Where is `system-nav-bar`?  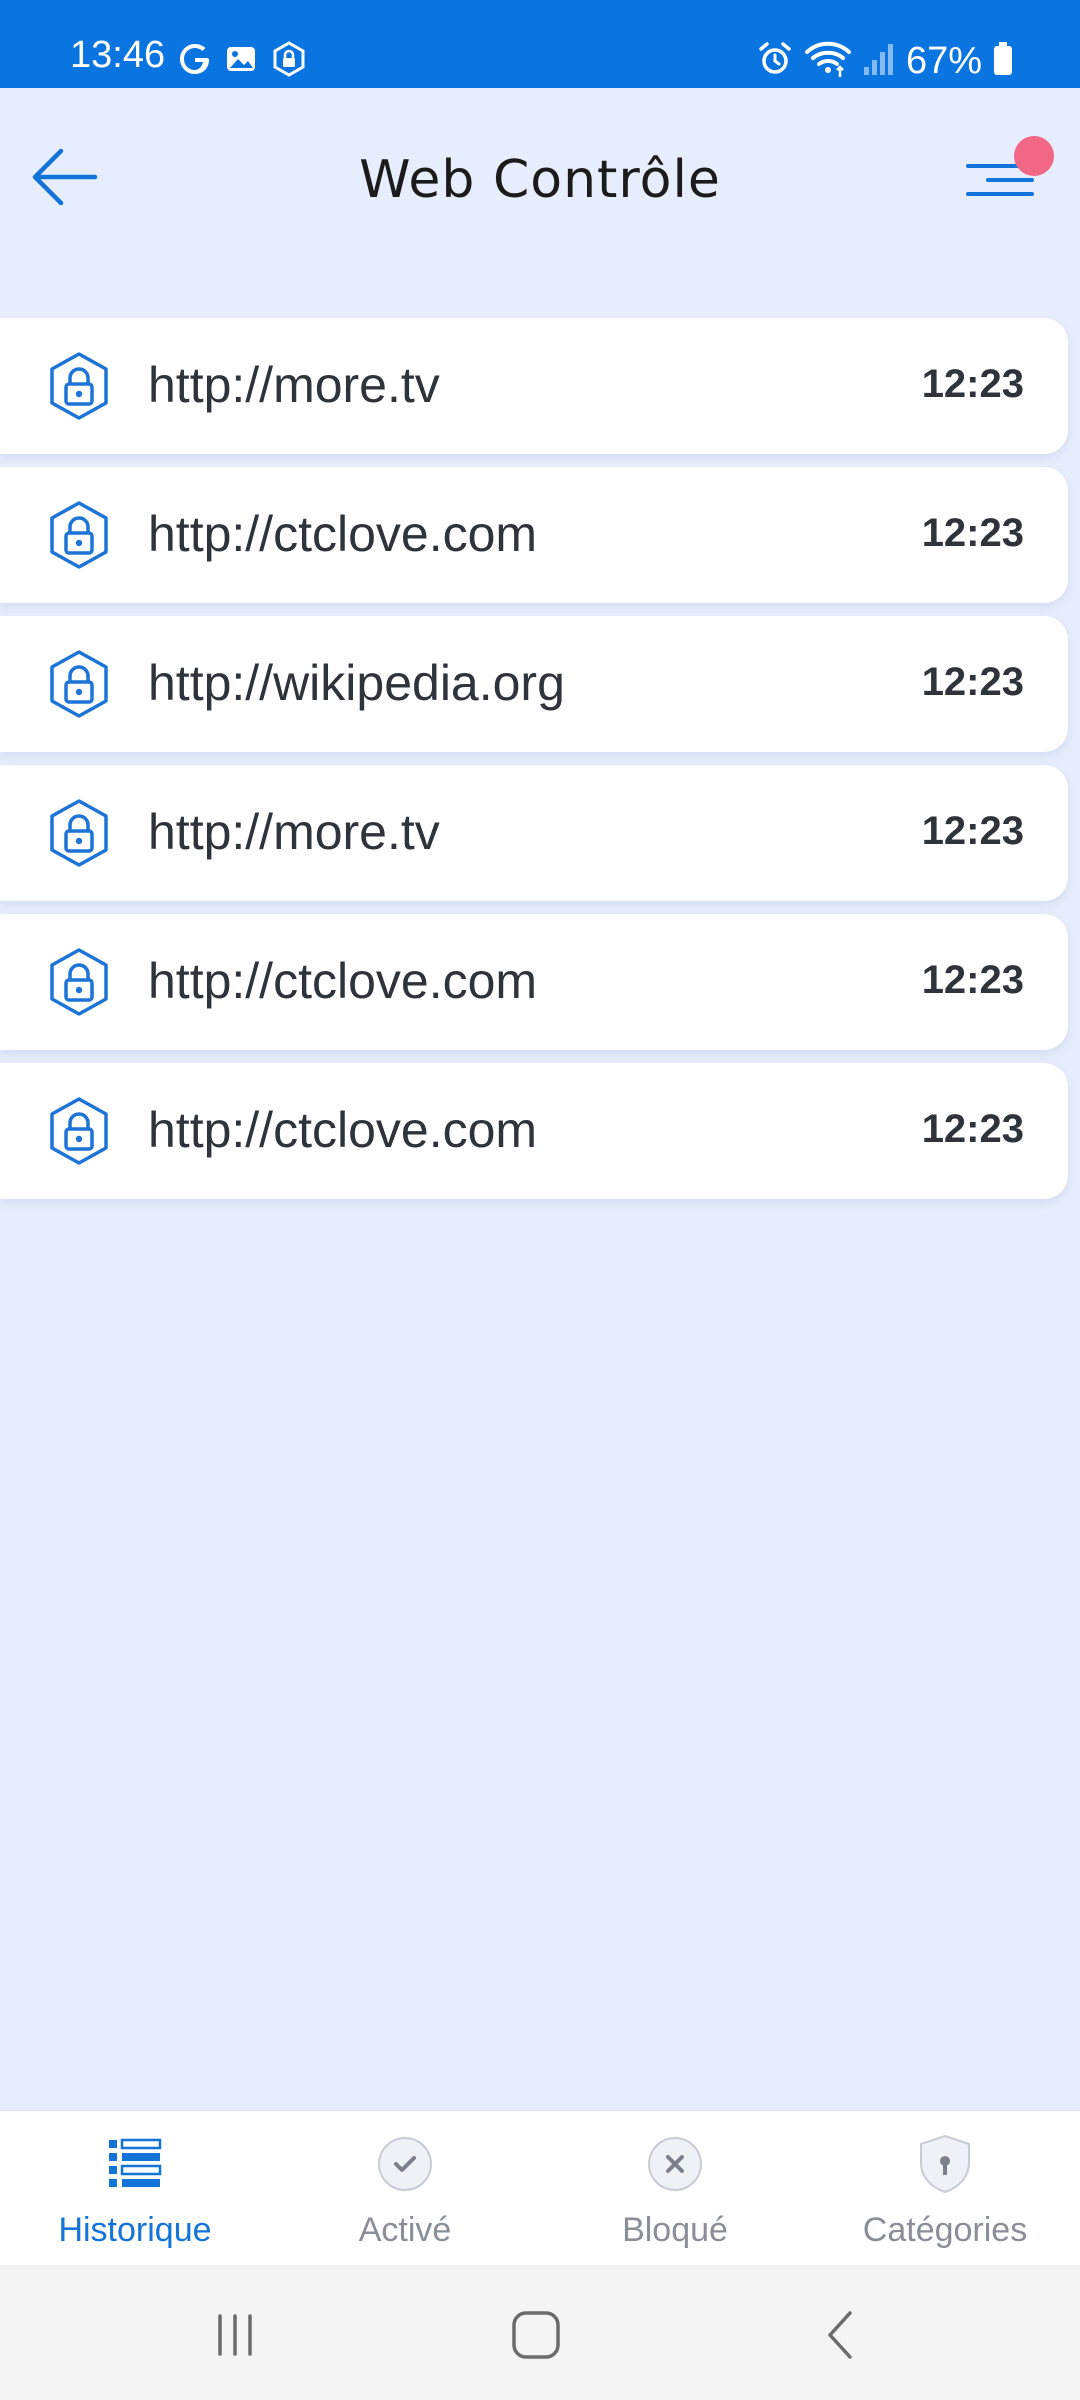
system-nav-bar is located at coordinates (540, 2332).